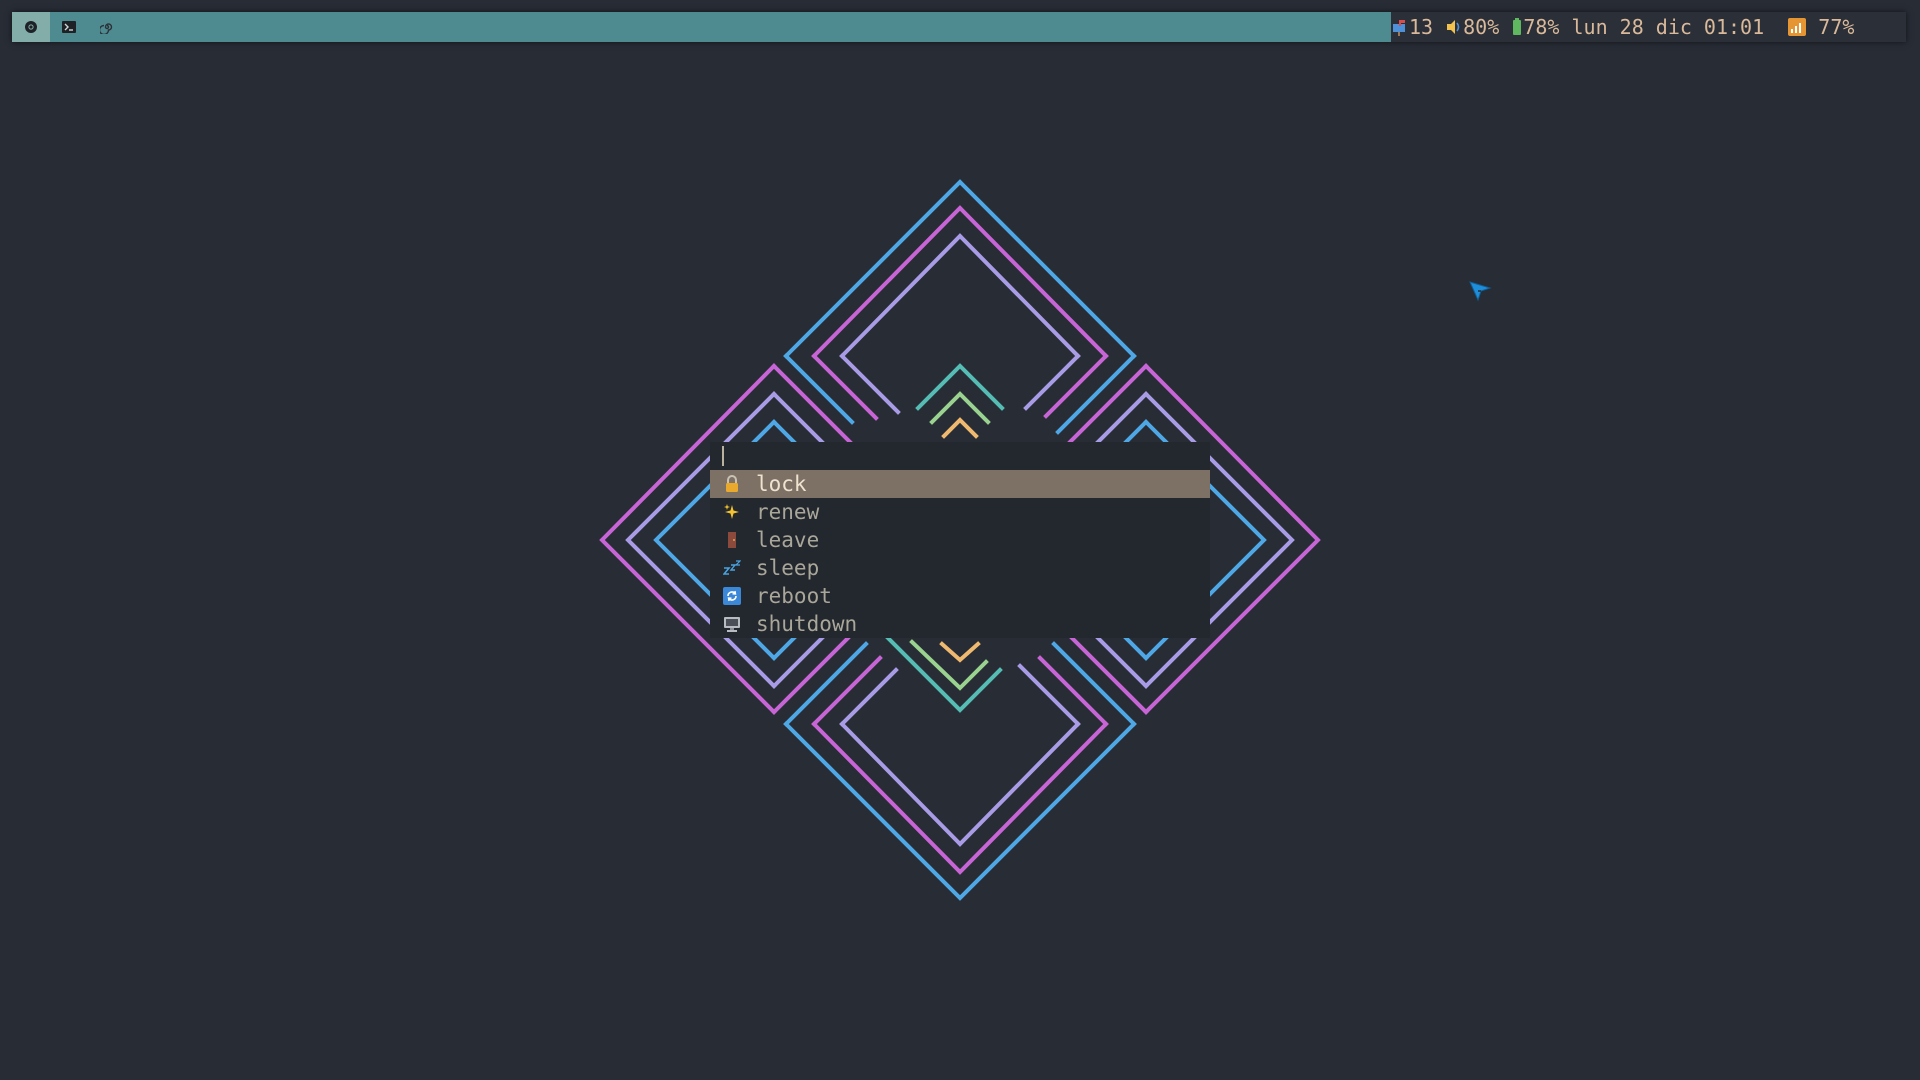 This screenshot has height=1080, width=1920. Describe the element at coordinates (1836, 27) in the screenshot. I see `wifi-level: 77%` at that location.